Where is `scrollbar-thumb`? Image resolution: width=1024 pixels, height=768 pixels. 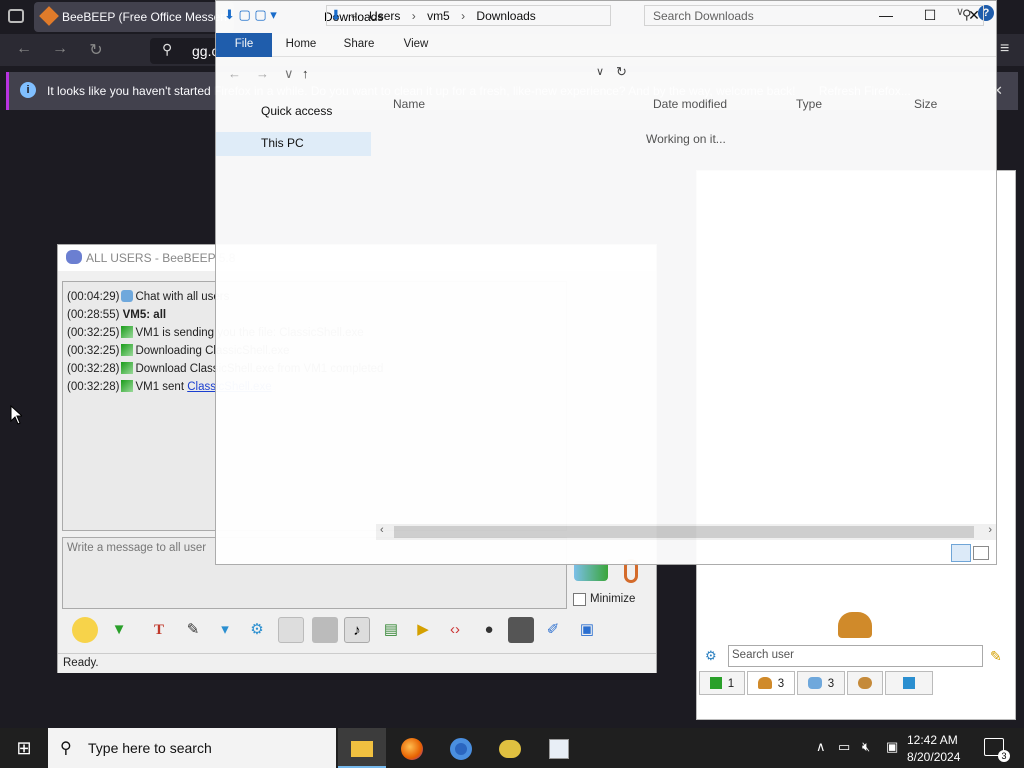 scrollbar-thumb is located at coordinates (684, 532).